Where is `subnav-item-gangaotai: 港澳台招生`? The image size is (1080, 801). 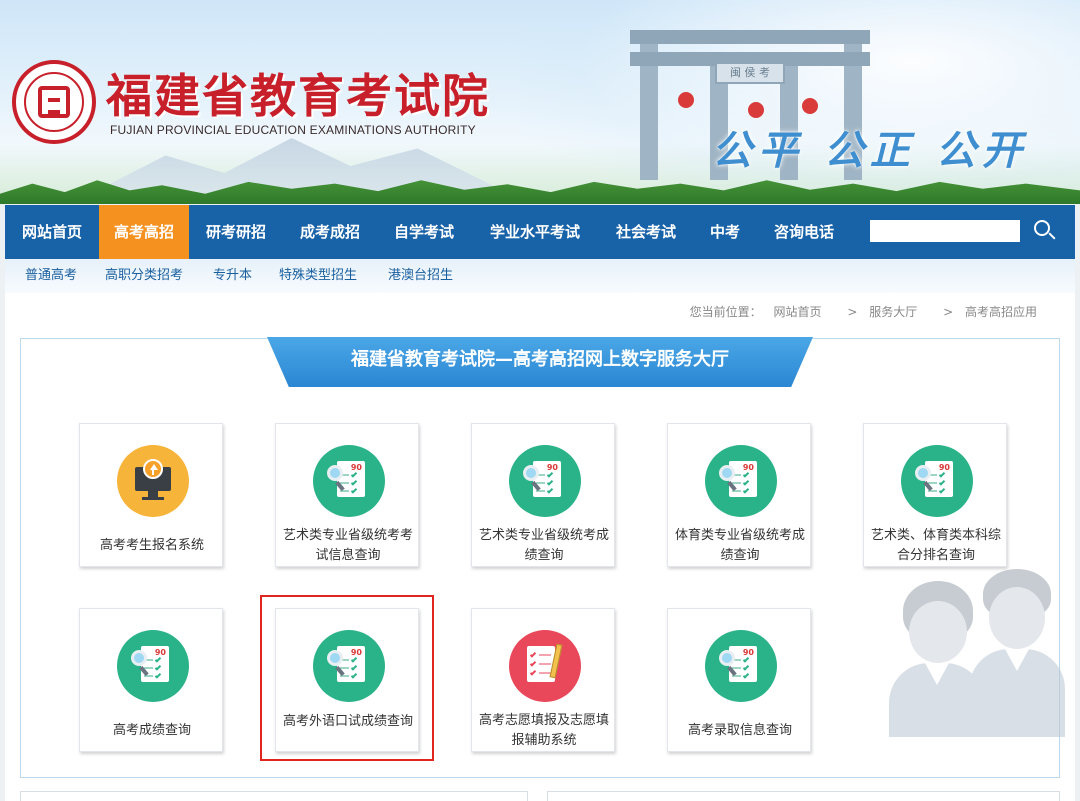 subnav-item-gangaotai: 港澳台招生 is located at coordinates (420, 276).